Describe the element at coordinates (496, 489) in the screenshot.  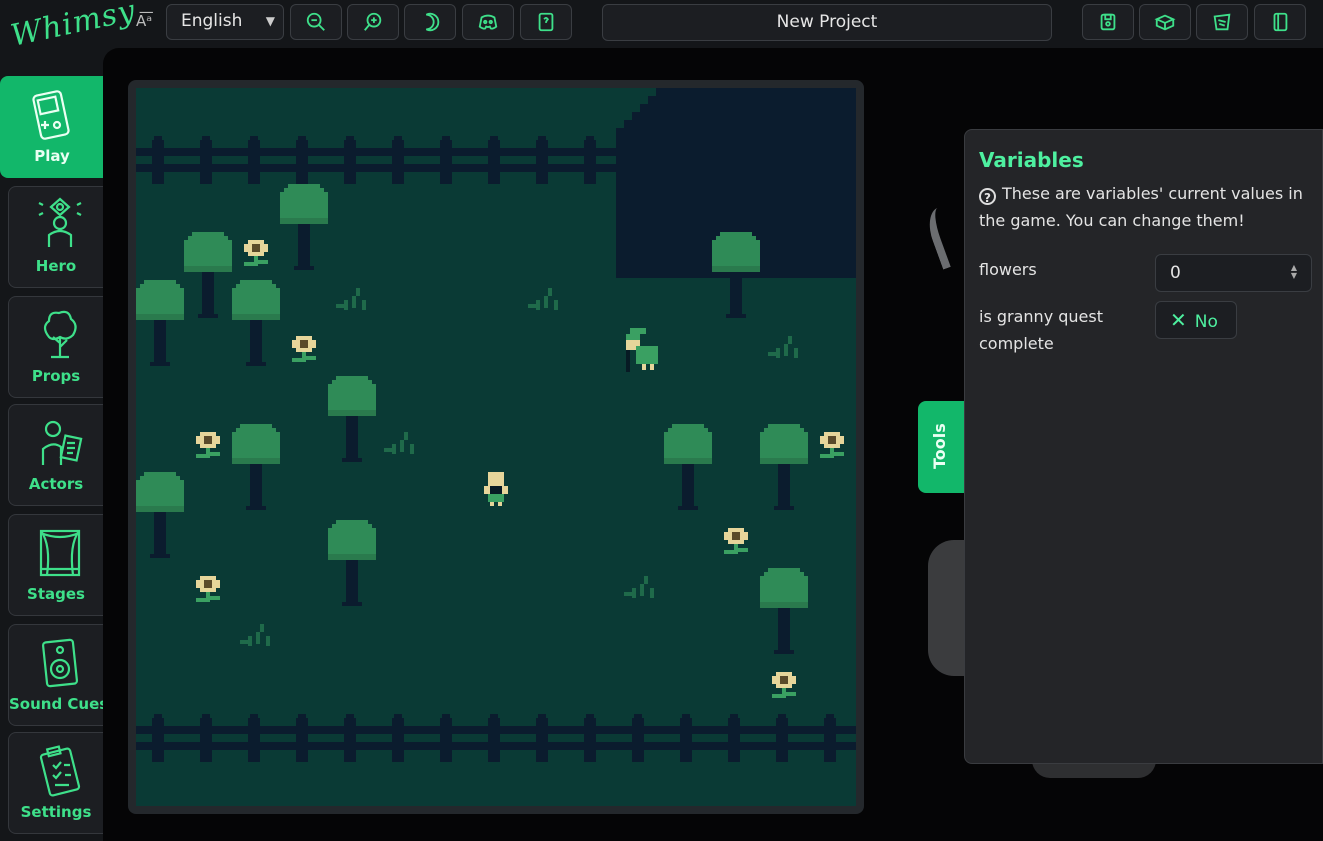
I see `hero-sprite` at that location.